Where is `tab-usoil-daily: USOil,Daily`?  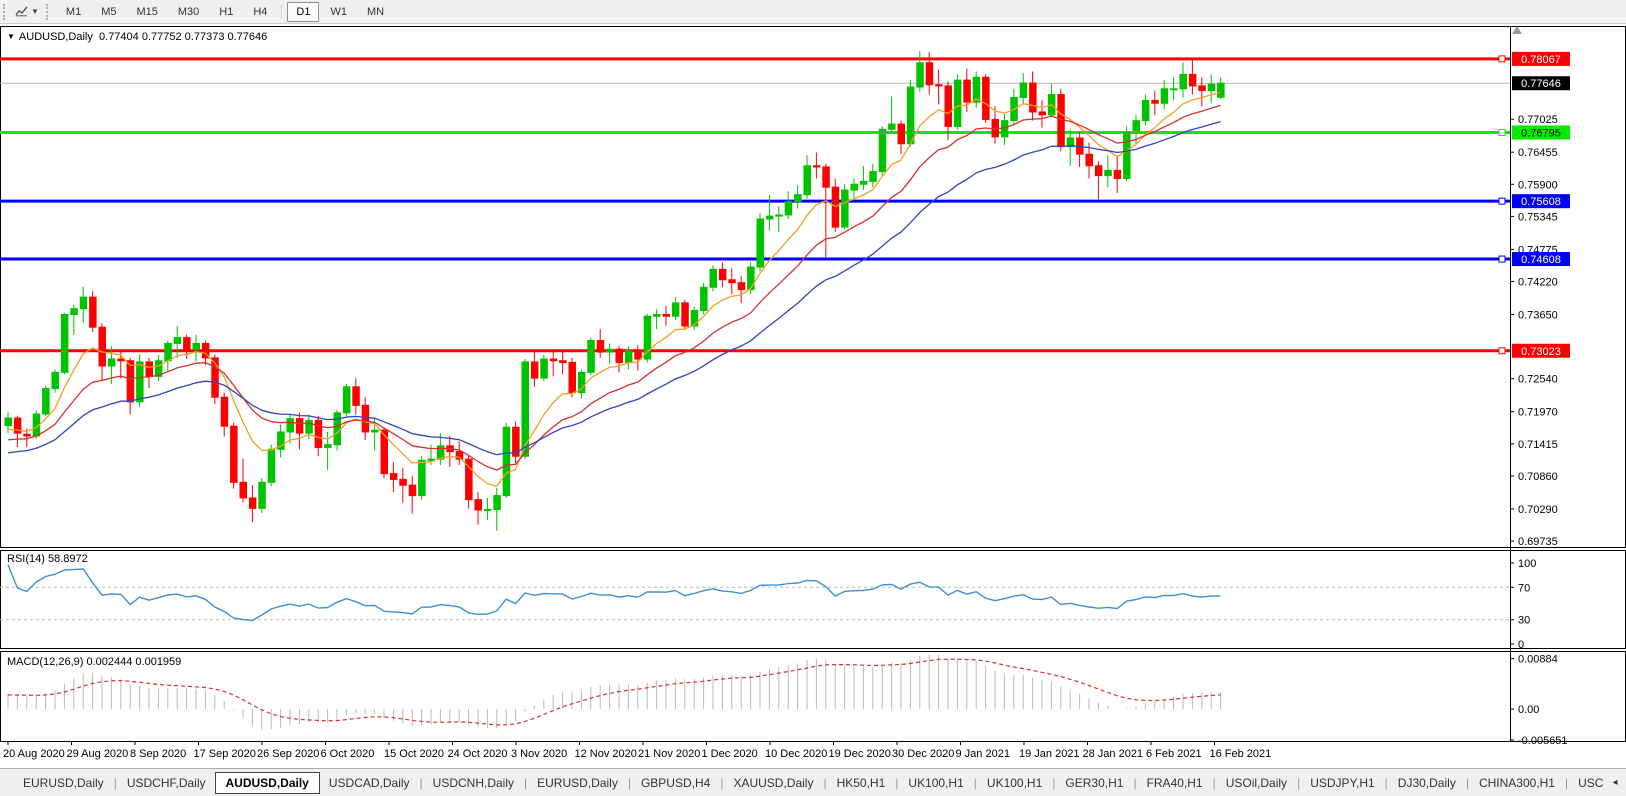
tab-usoil-daily: USOil,Daily is located at coordinates (1256, 783).